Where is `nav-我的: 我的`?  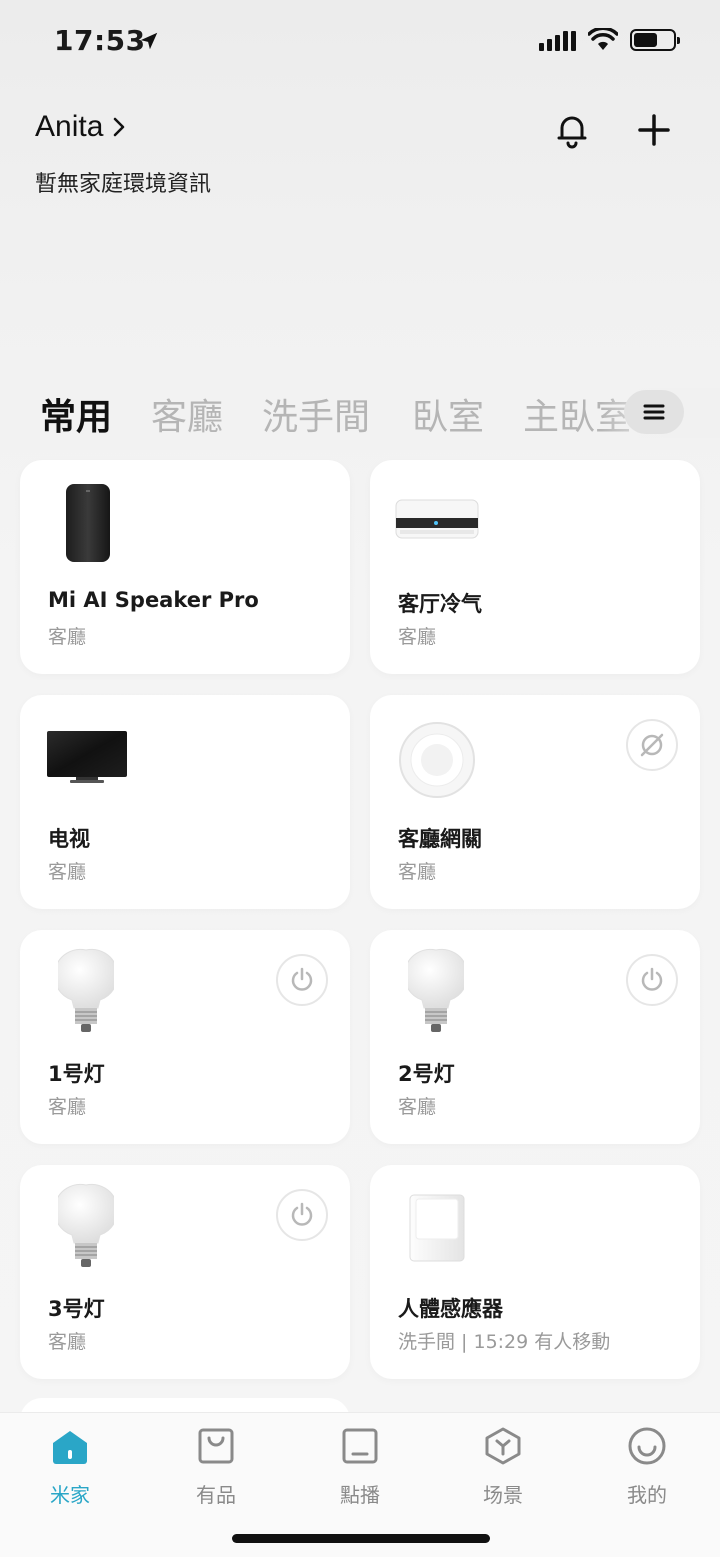
nav-我的: 我的 is located at coordinates (647, 1466).